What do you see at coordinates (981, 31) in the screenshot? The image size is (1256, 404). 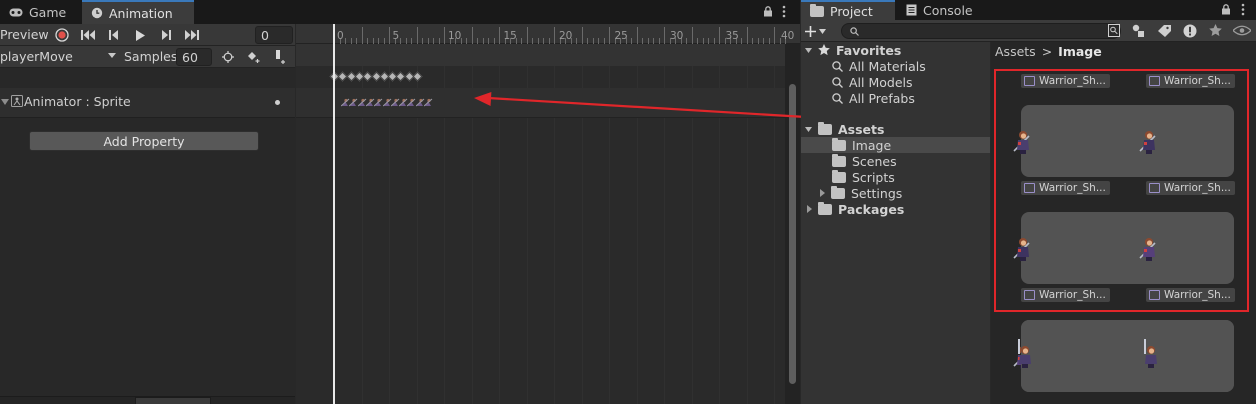 I see `search-input` at bounding box center [981, 31].